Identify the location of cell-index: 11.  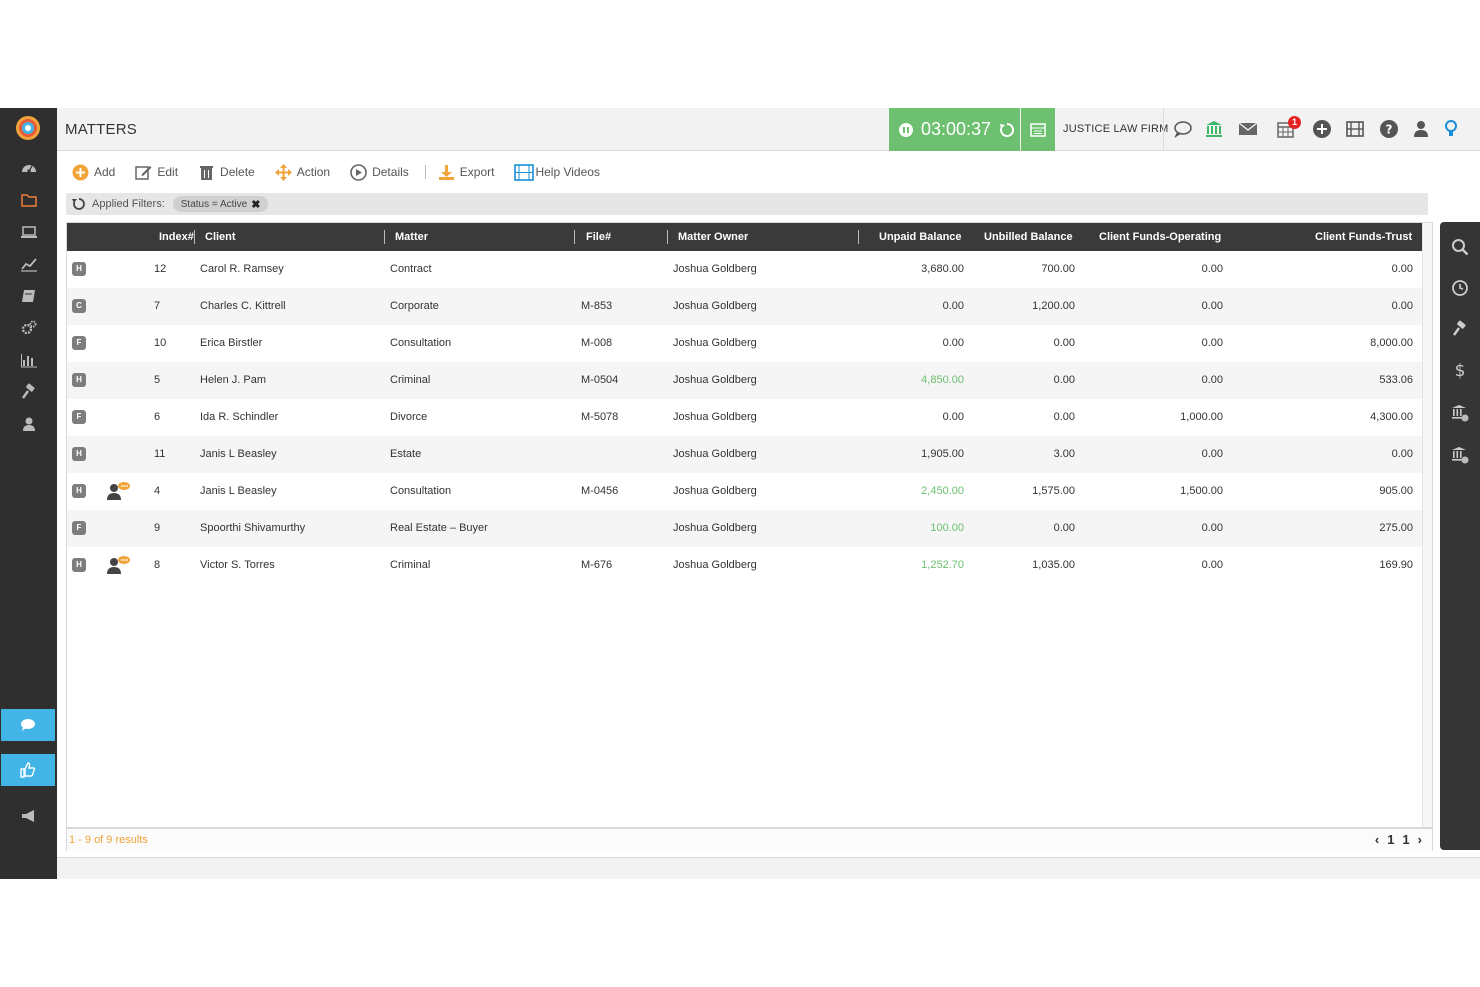
(160, 454).